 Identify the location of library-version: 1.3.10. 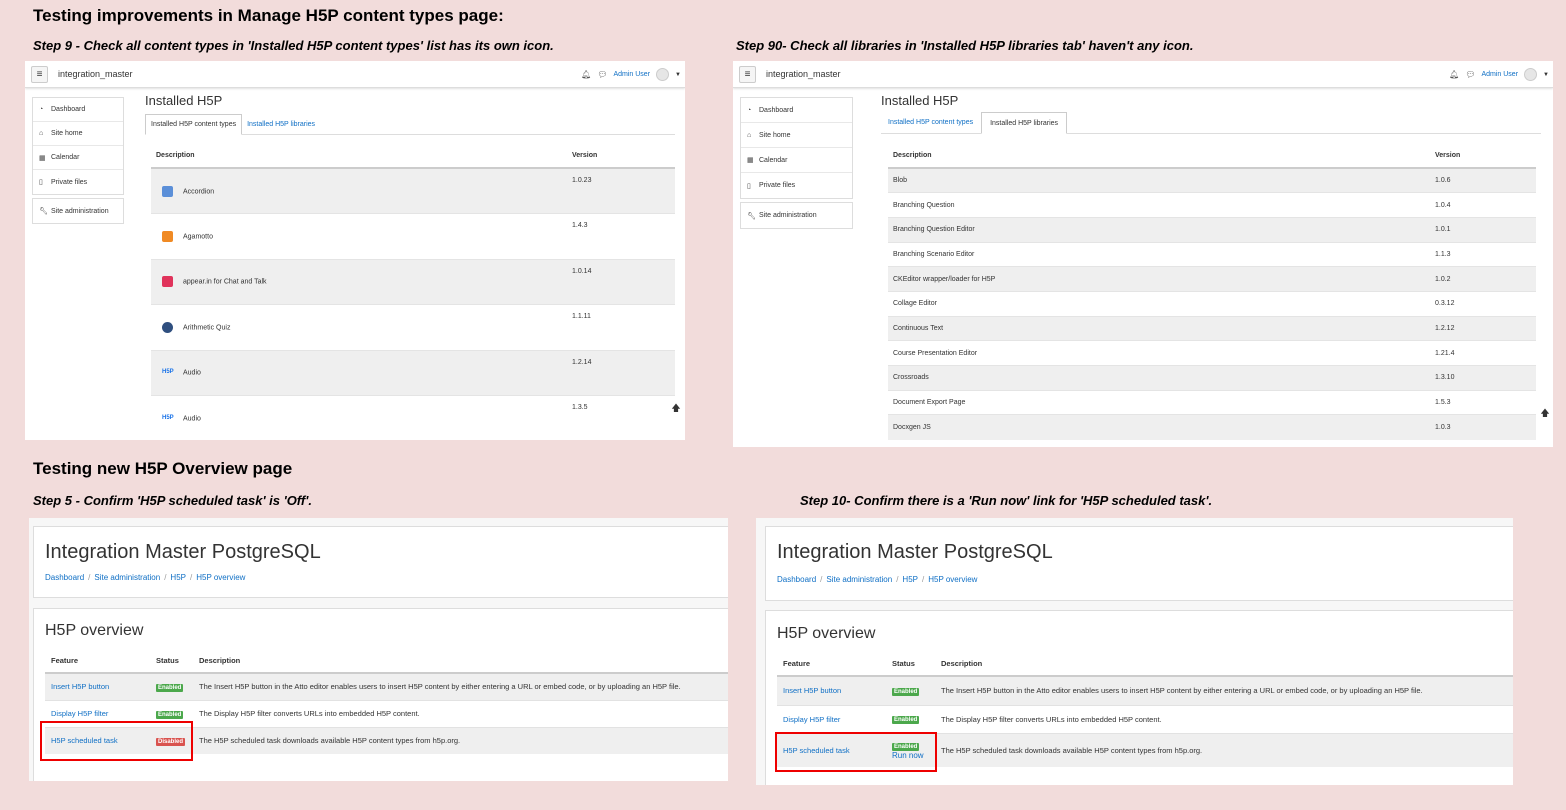
(1483, 378).